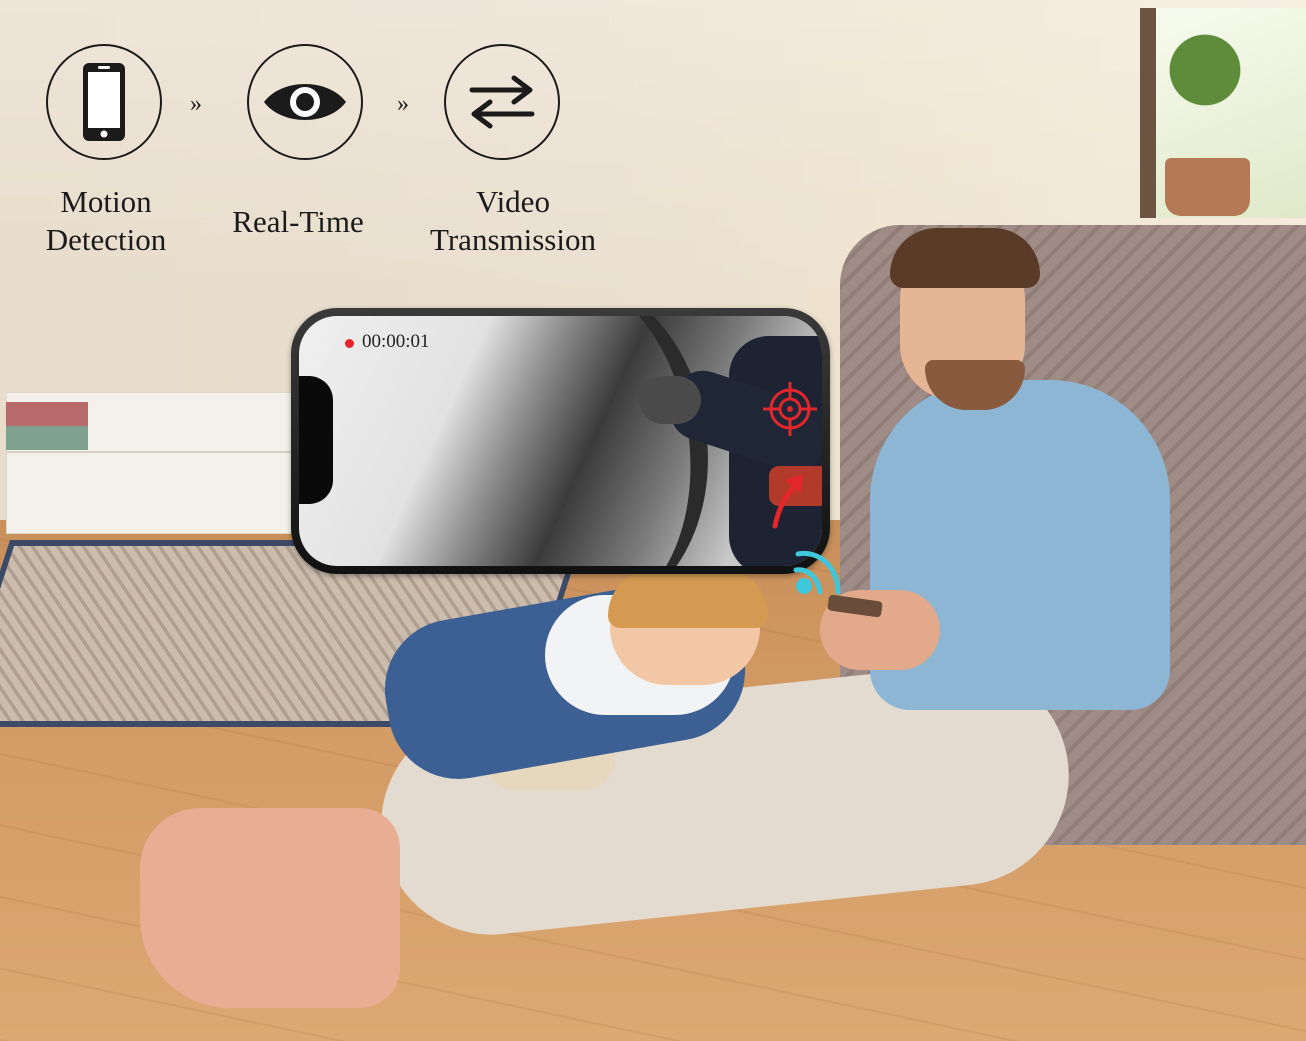  I want to click on curved-arrow-icon, so click(787, 501).